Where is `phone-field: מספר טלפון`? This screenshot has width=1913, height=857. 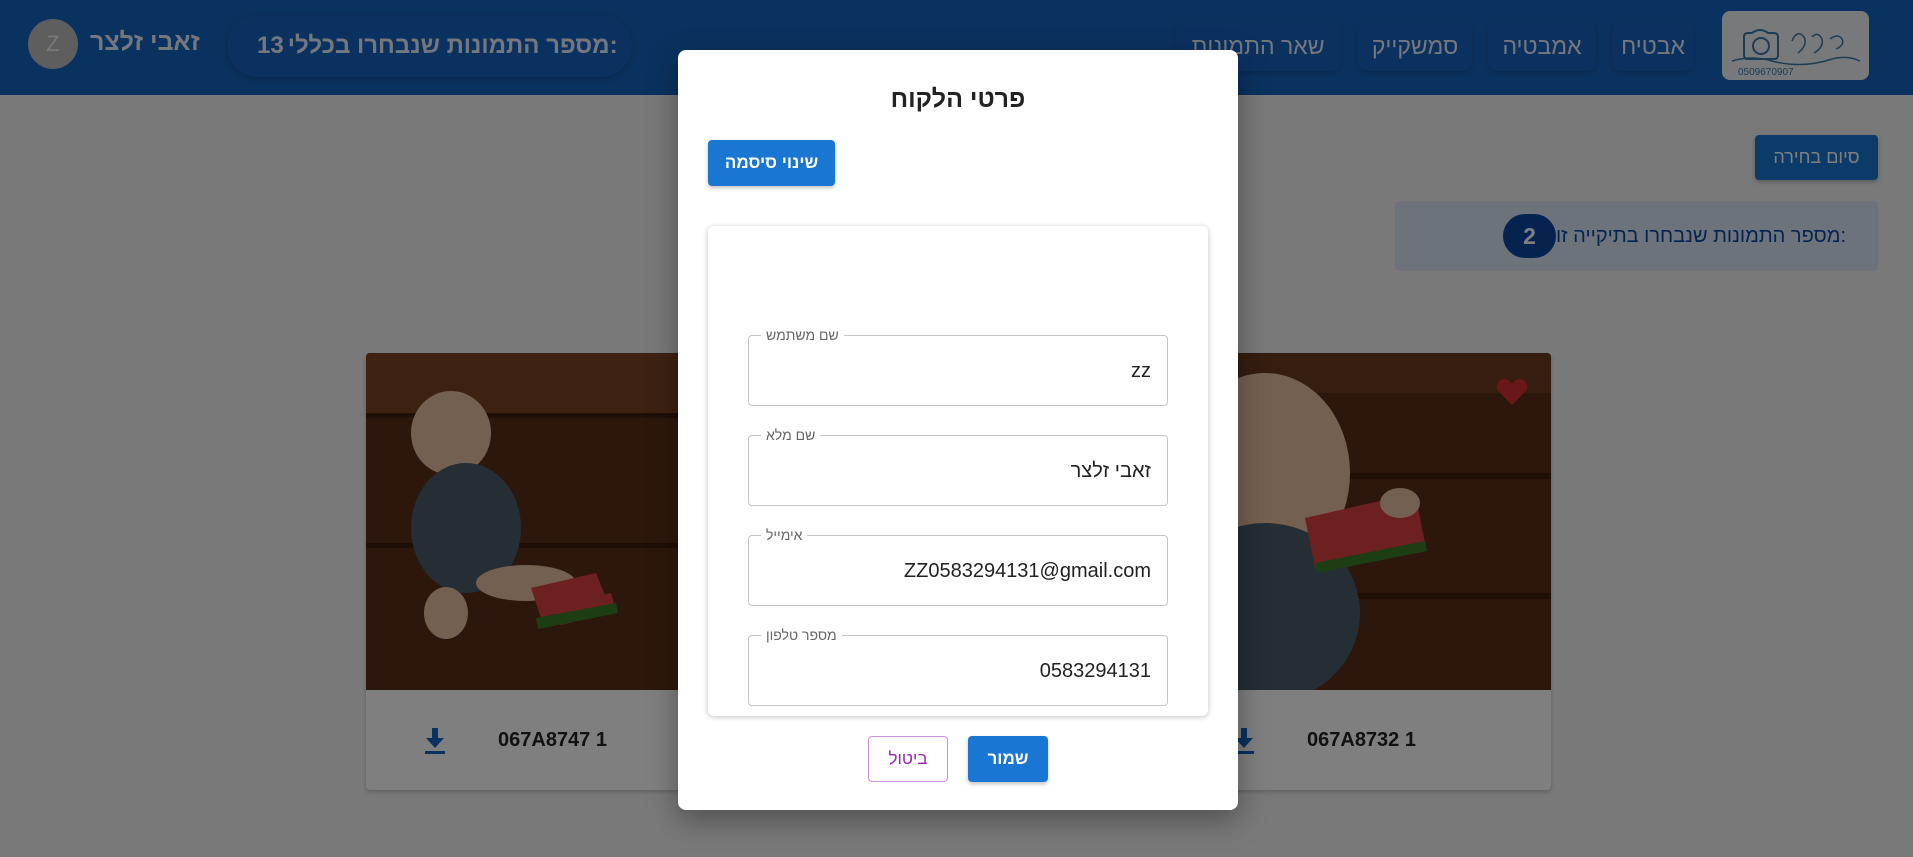
phone-field: מספר טלפון is located at coordinates (958, 666).